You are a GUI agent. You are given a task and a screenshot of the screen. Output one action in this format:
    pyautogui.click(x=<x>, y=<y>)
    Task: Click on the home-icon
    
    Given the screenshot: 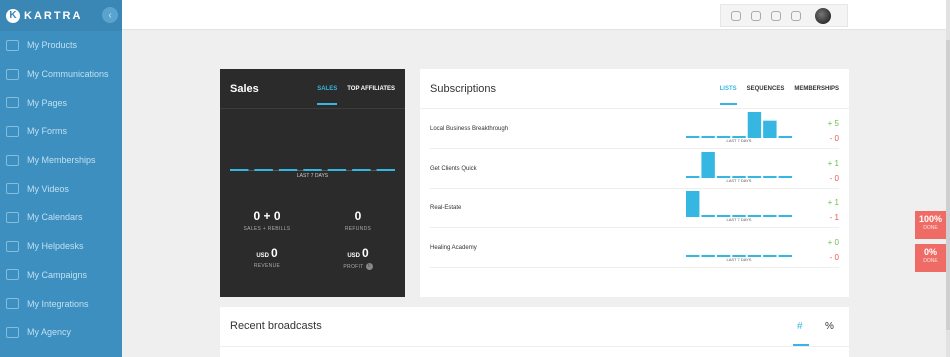 What is the action you would take?
    pyautogui.click(x=736, y=15)
    